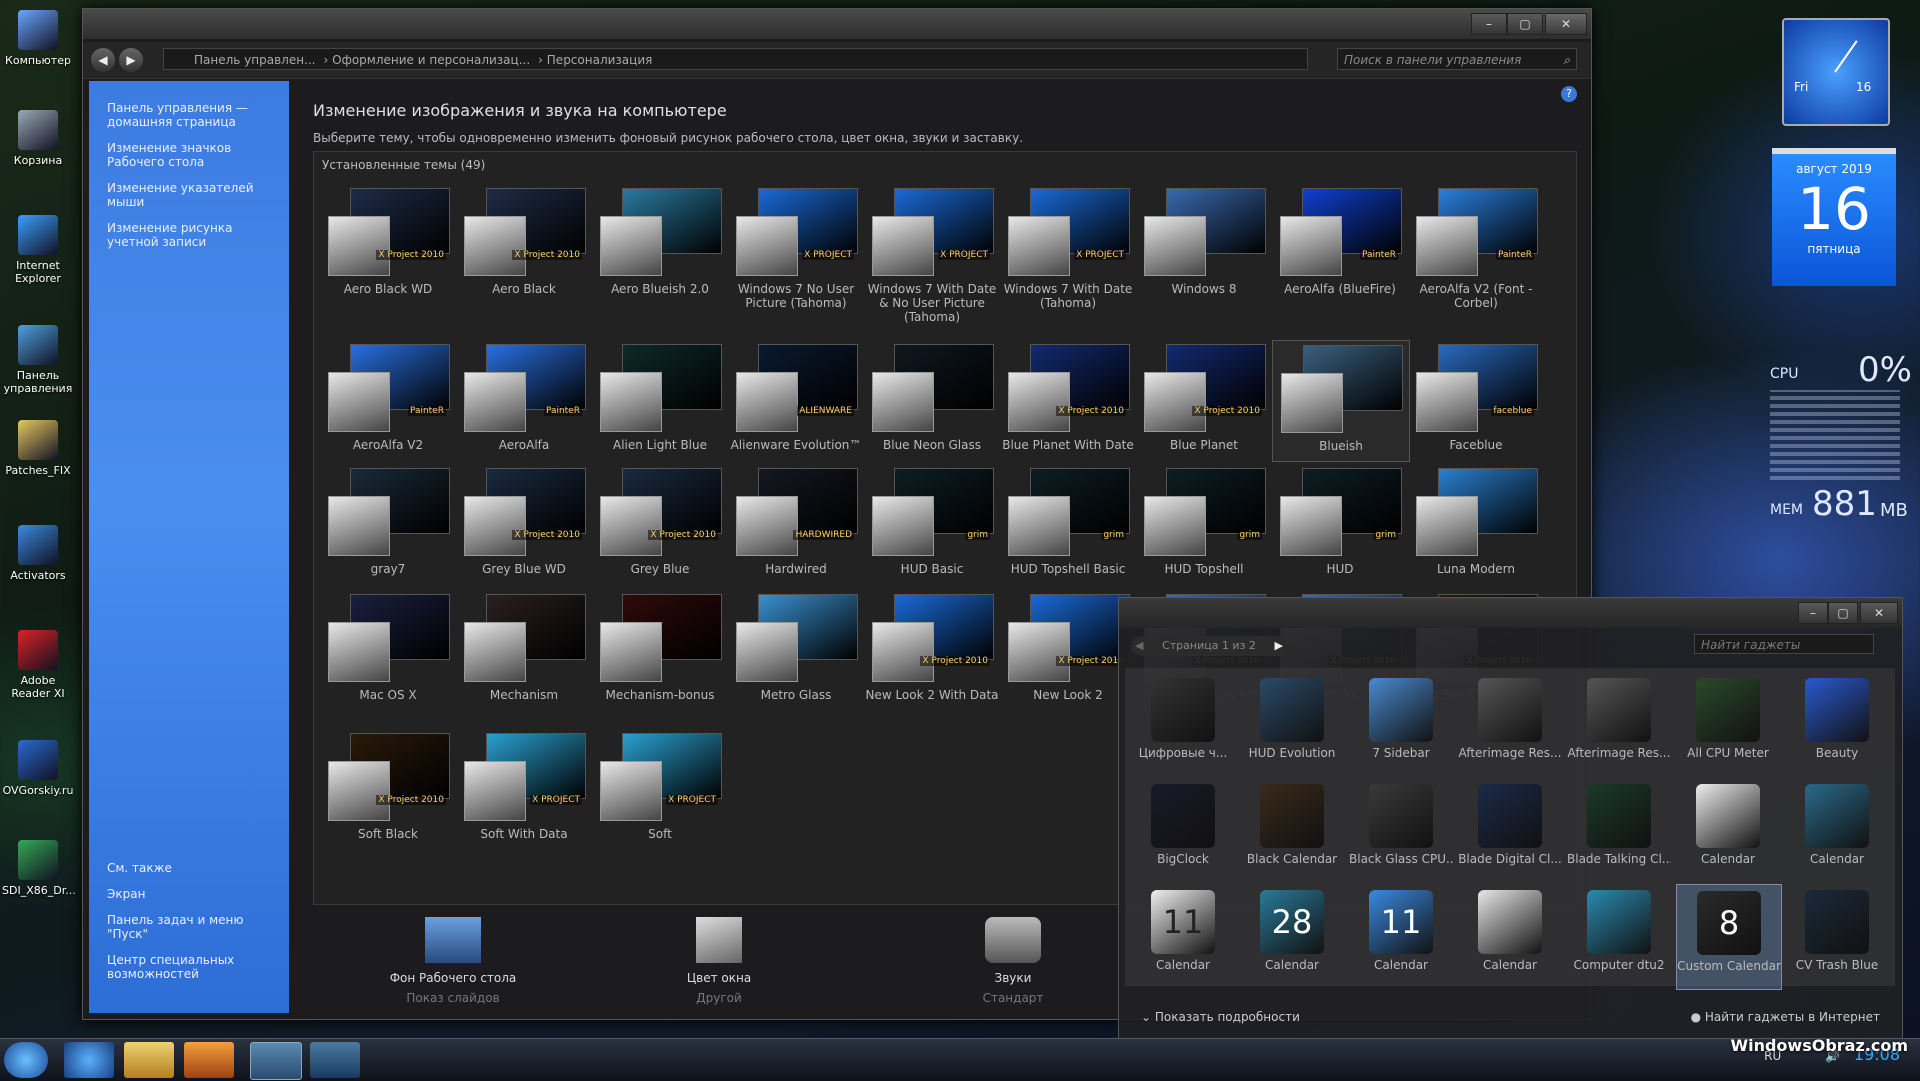  What do you see at coordinates (388, 524) in the screenshot?
I see `theme-tile: gray7` at bounding box center [388, 524].